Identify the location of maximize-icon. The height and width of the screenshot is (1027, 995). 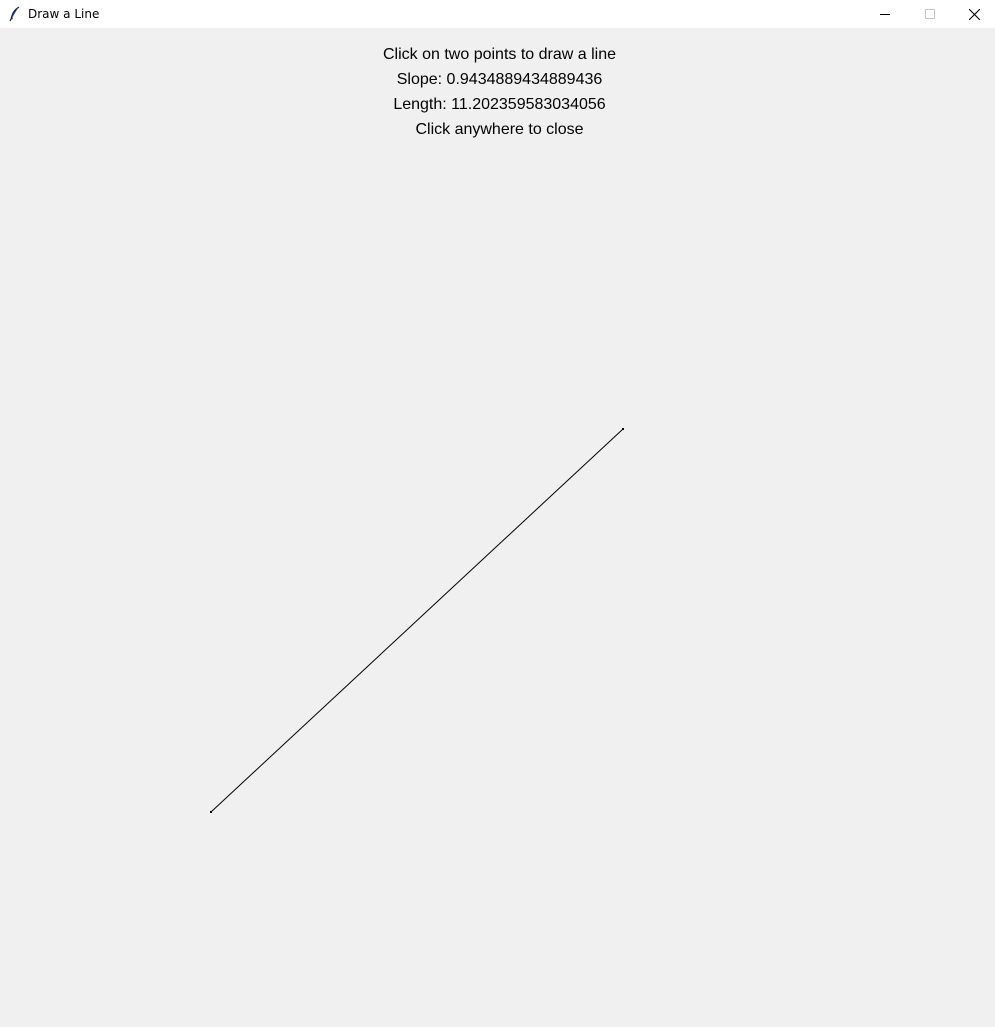
(929, 14).